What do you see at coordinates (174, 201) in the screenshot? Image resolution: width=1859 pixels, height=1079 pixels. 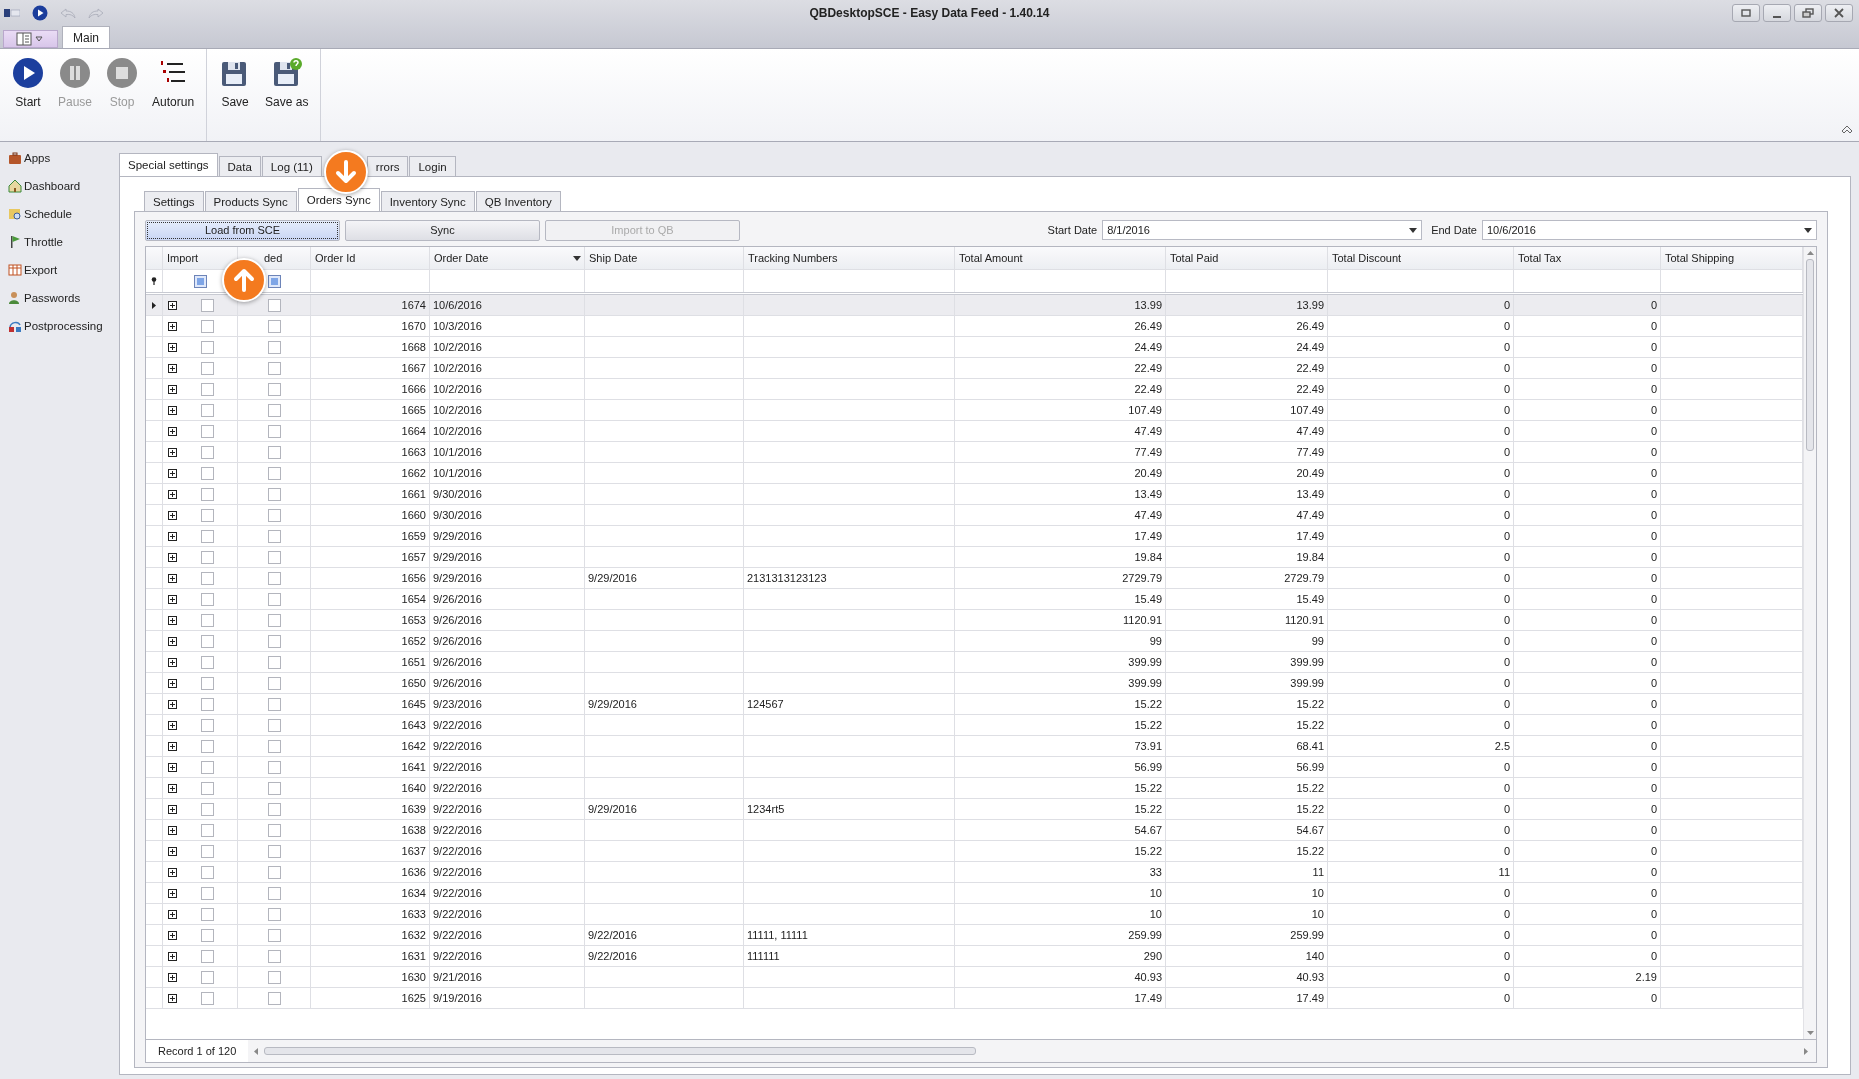 I see `tab: Settings` at bounding box center [174, 201].